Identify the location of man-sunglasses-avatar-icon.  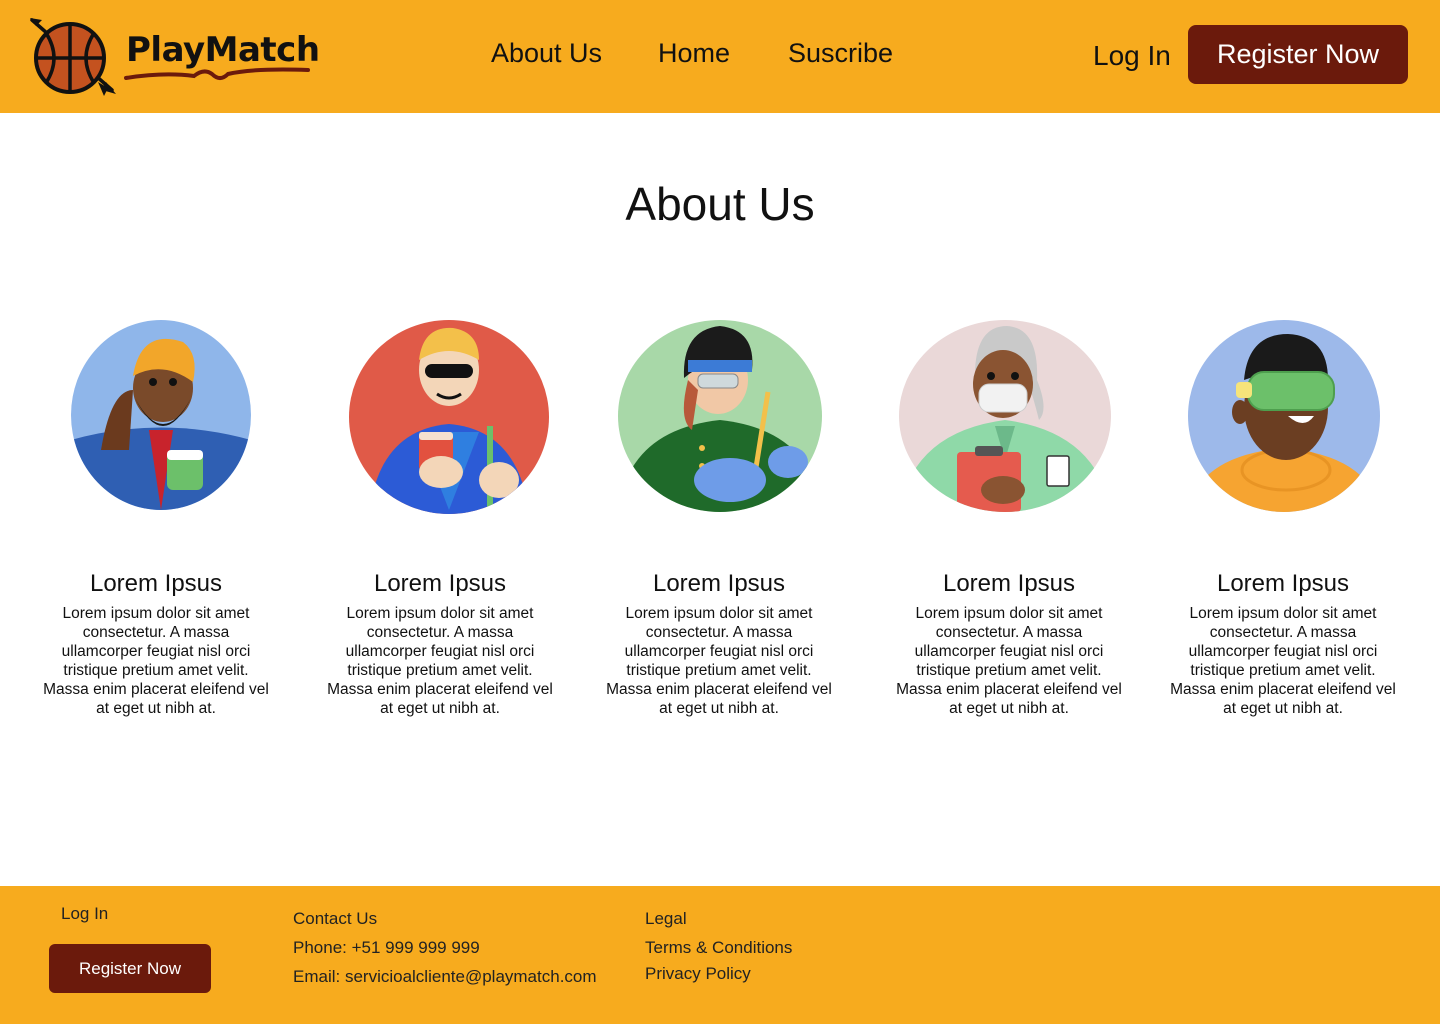
(449, 417).